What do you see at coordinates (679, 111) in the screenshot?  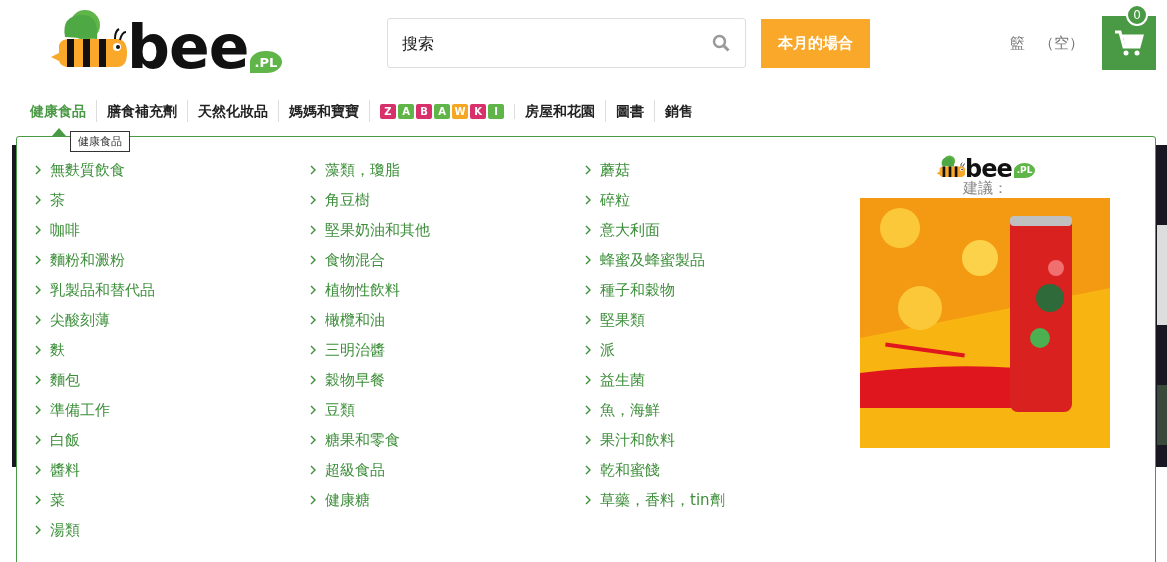 I see `nav-tab: 銷售` at bounding box center [679, 111].